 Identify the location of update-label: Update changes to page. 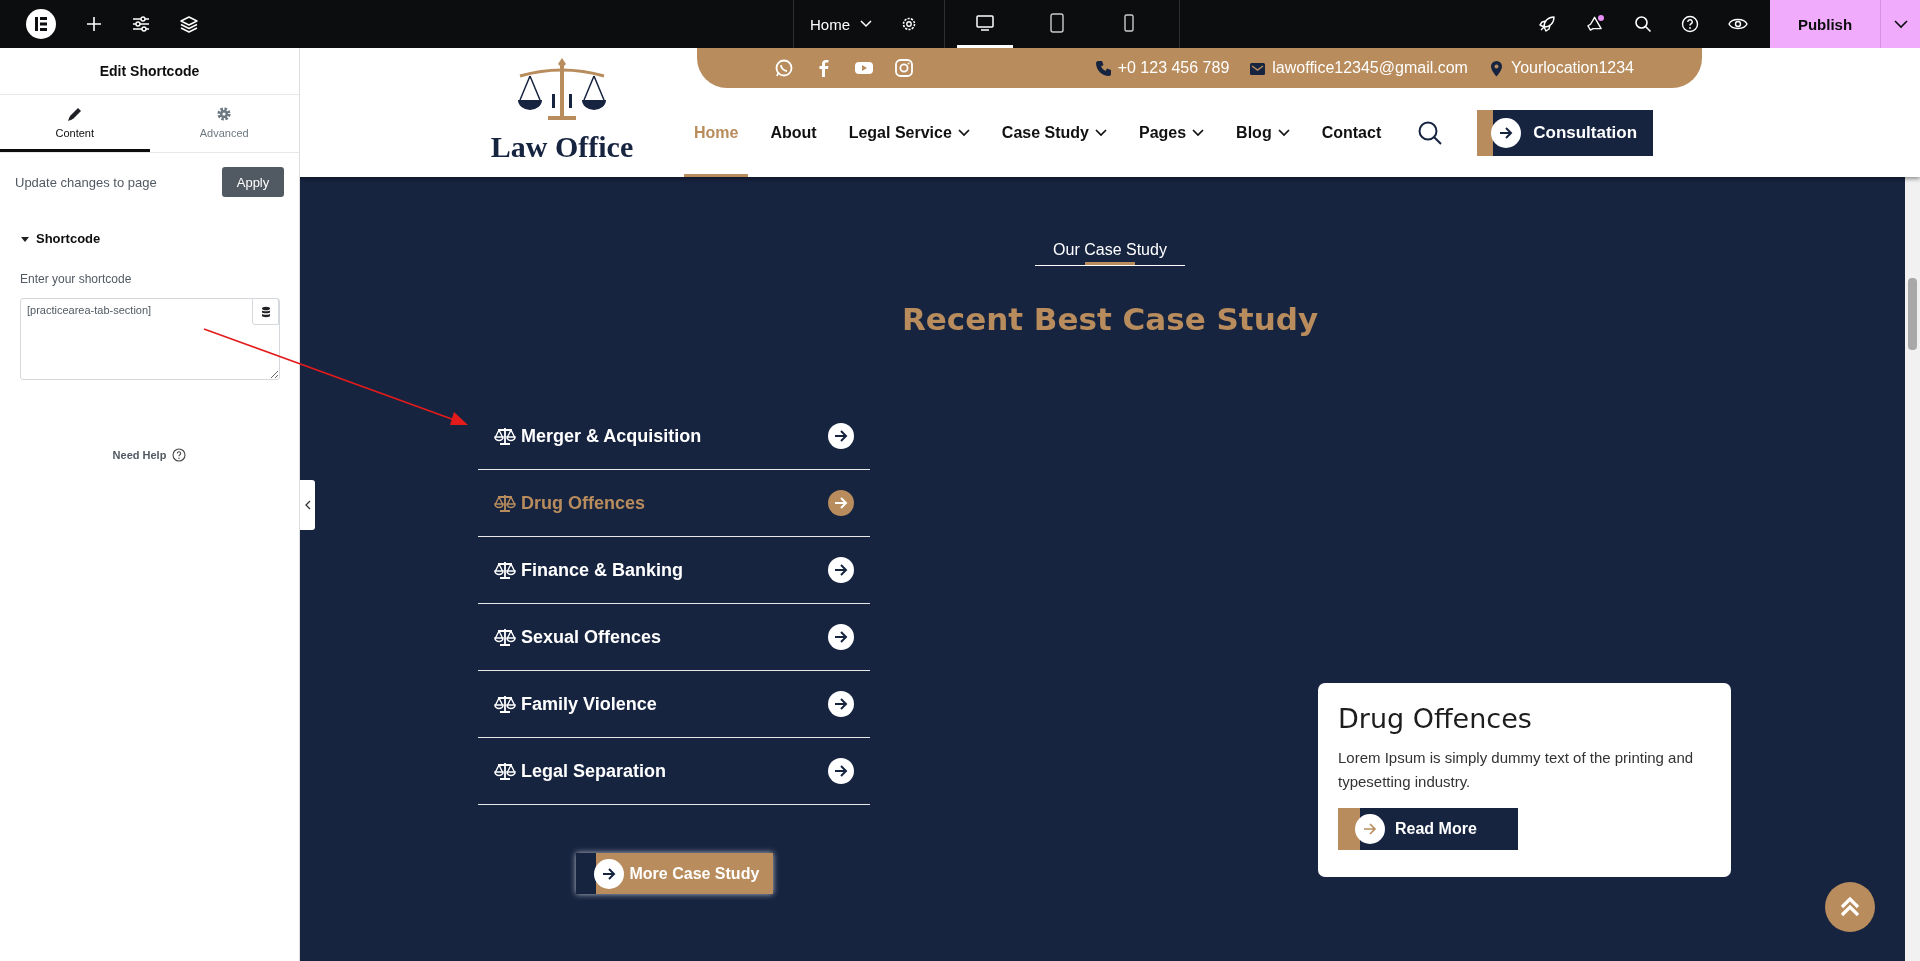
(86, 182).